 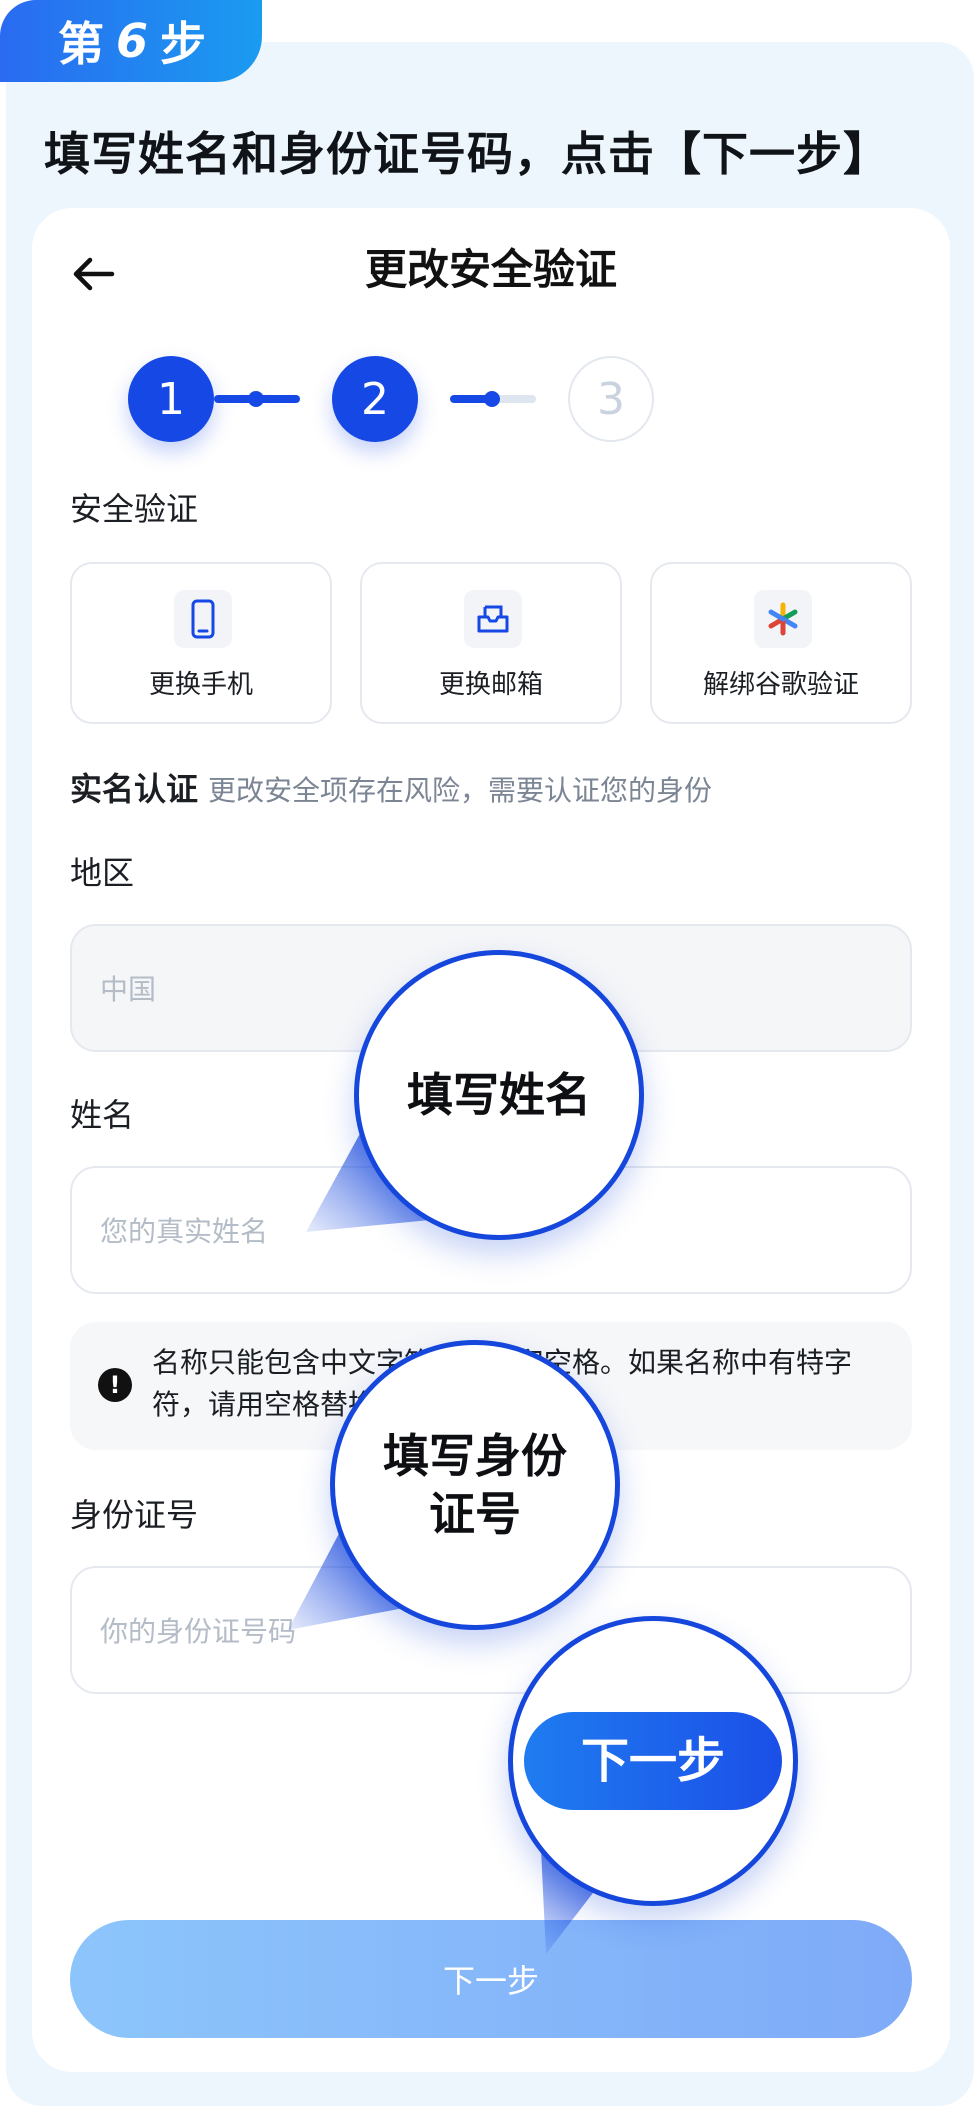 I want to click on region-label: 地区, so click(x=102, y=873).